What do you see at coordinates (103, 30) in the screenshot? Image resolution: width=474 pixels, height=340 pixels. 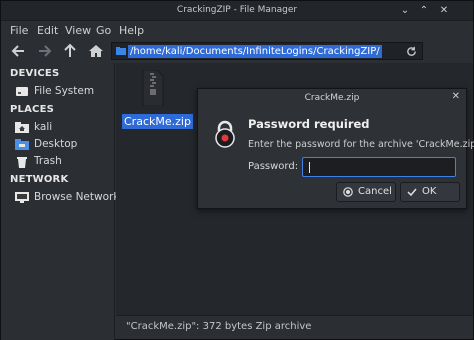 I see `menu-go: Go` at bounding box center [103, 30].